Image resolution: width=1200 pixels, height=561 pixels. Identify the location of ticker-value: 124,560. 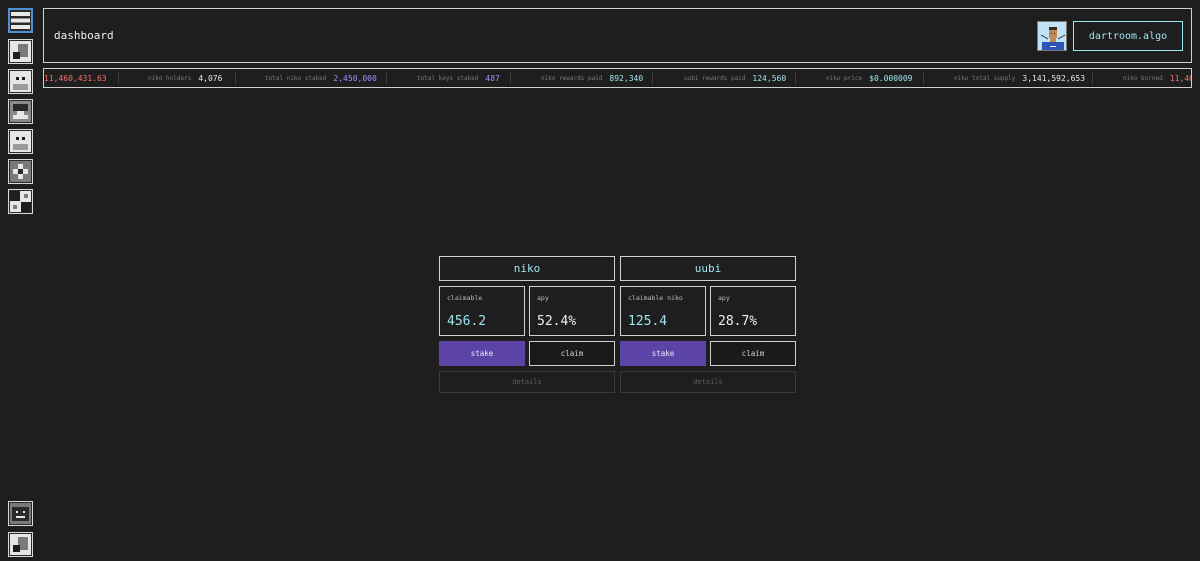
(769, 78).